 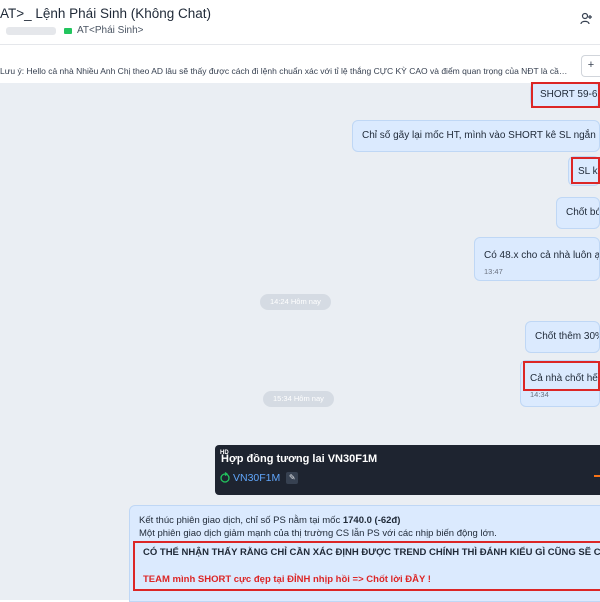 I want to click on chat-title: AT>_ Lệnh Phái Sinh (Không Chat), so click(x=106, y=13).